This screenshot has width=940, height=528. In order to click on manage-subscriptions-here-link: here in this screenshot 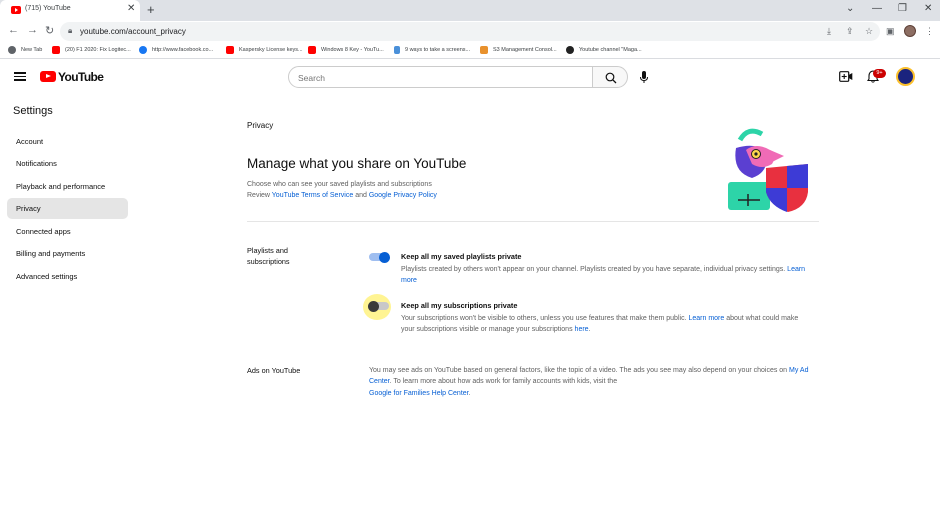, I will do `click(582, 329)`.